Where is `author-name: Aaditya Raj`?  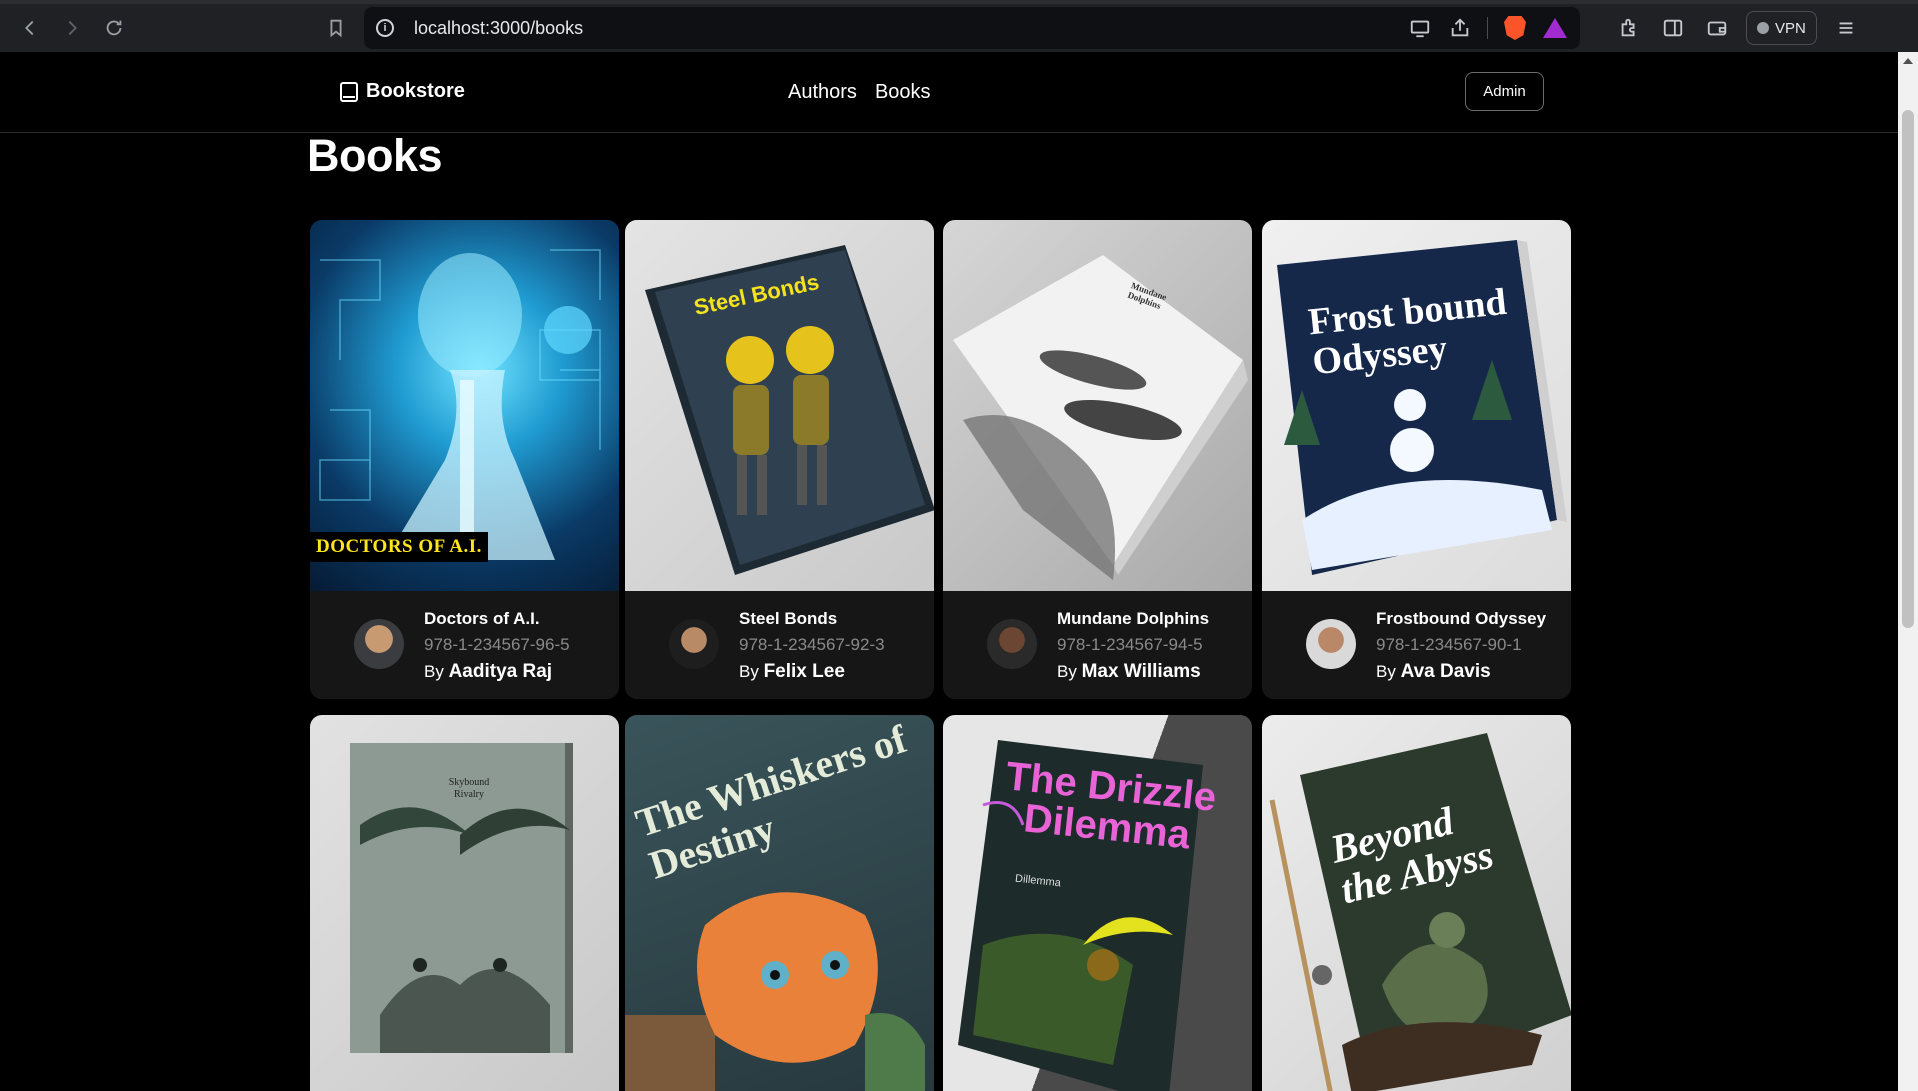
author-name: Aaditya Raj is located at coordinates (500, 671).